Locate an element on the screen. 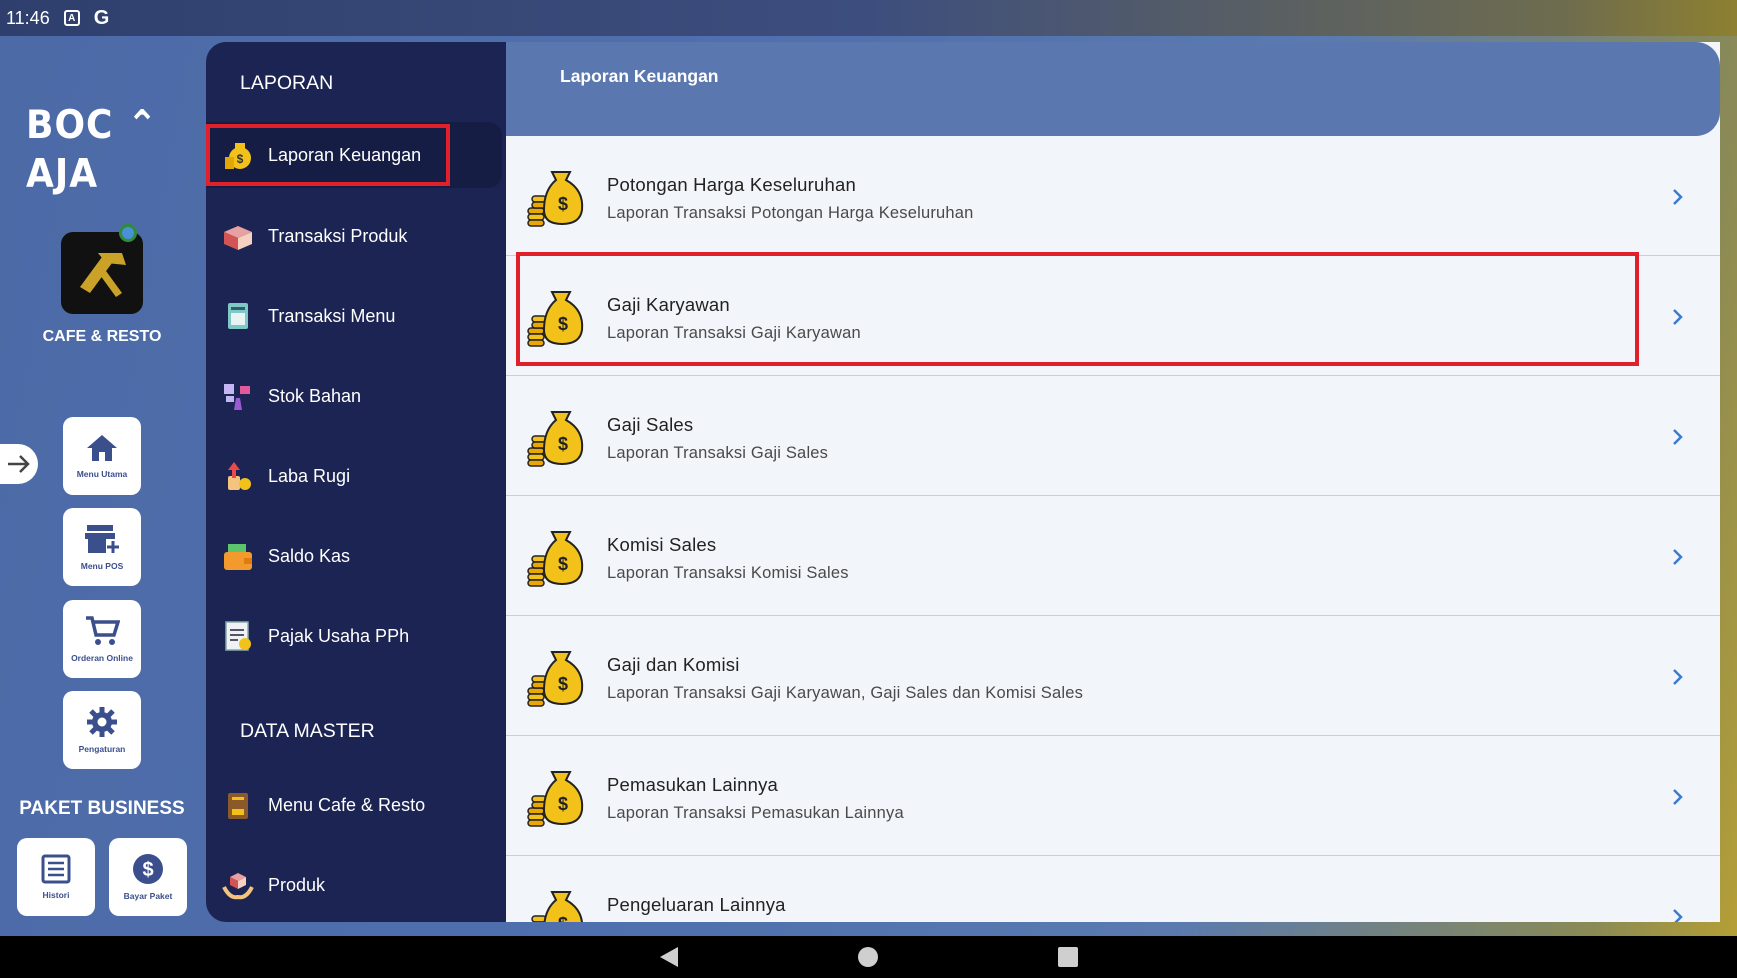  sidebar-item-menu-cafe: Menu Cafe & Resto is located at coordinates (354, 805).